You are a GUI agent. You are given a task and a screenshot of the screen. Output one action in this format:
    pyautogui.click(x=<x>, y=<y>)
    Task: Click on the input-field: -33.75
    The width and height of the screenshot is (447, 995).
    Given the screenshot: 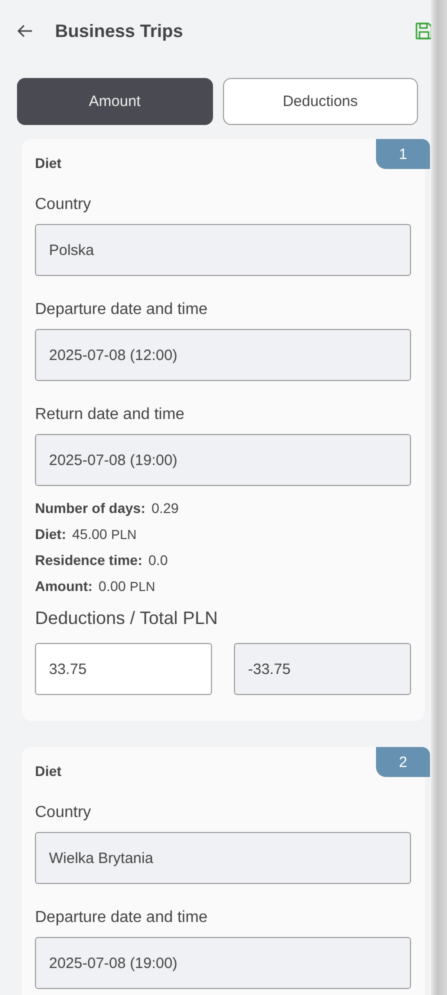 What is the action you would take?
    pyautogui.click(x=322, y=669)
    